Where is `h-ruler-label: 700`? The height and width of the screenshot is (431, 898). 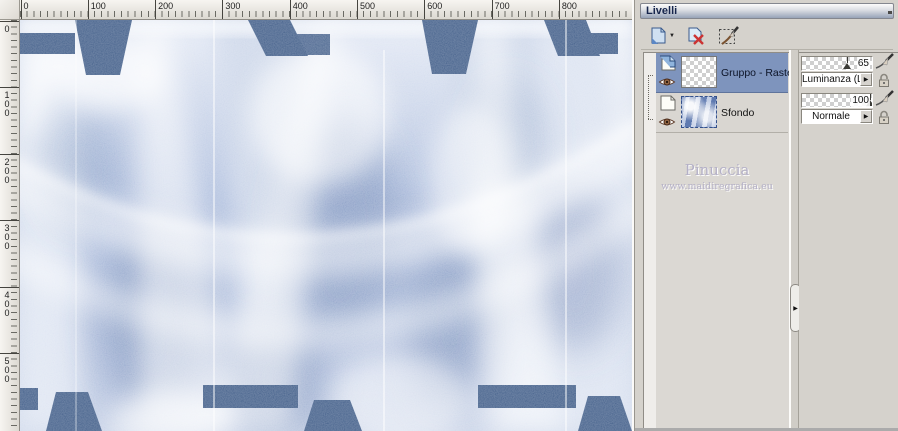
h-ruler-label: 700 is located at coordinates (502, 6).